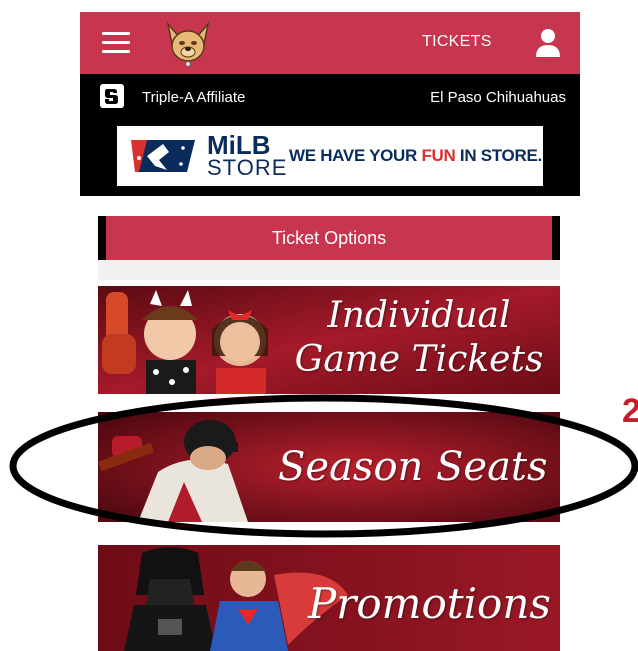 This screenshot has width=638, height=651. What do you see at coordinates (247, 167) in the screenshot?
I see `milb-store-word: STORE` at bounding box center [247, 167].